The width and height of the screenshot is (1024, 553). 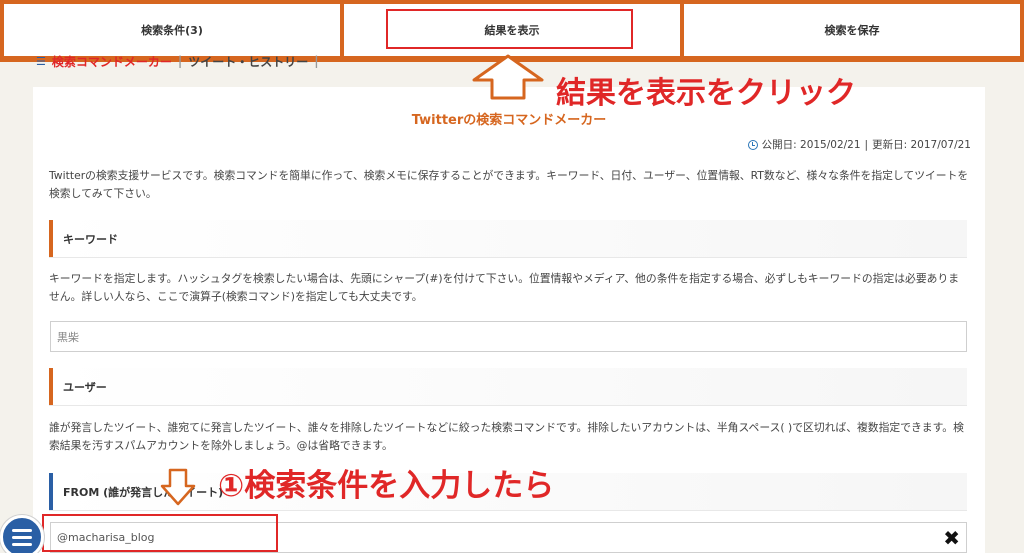 What do you see at coordinates (178, 487) in the screenshot?
I see `down-arrow-icon` at bounding box center [178, 487].